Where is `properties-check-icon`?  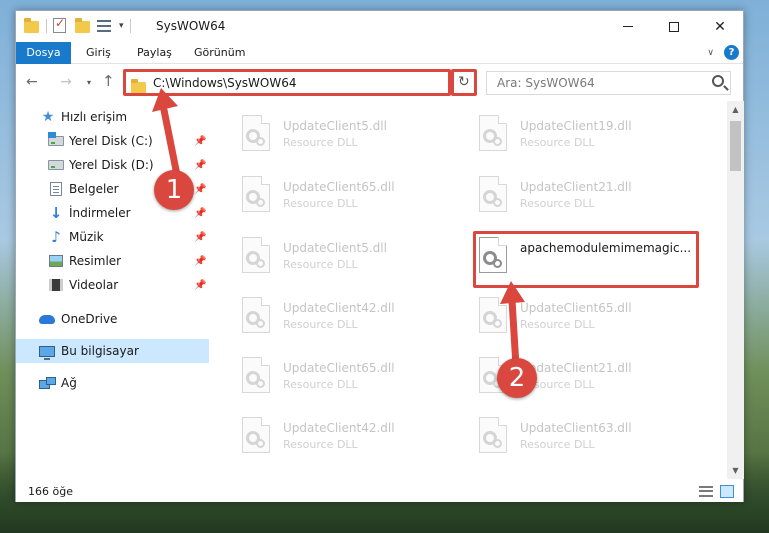
properties-check-icon is located at coordinates (61, 25).